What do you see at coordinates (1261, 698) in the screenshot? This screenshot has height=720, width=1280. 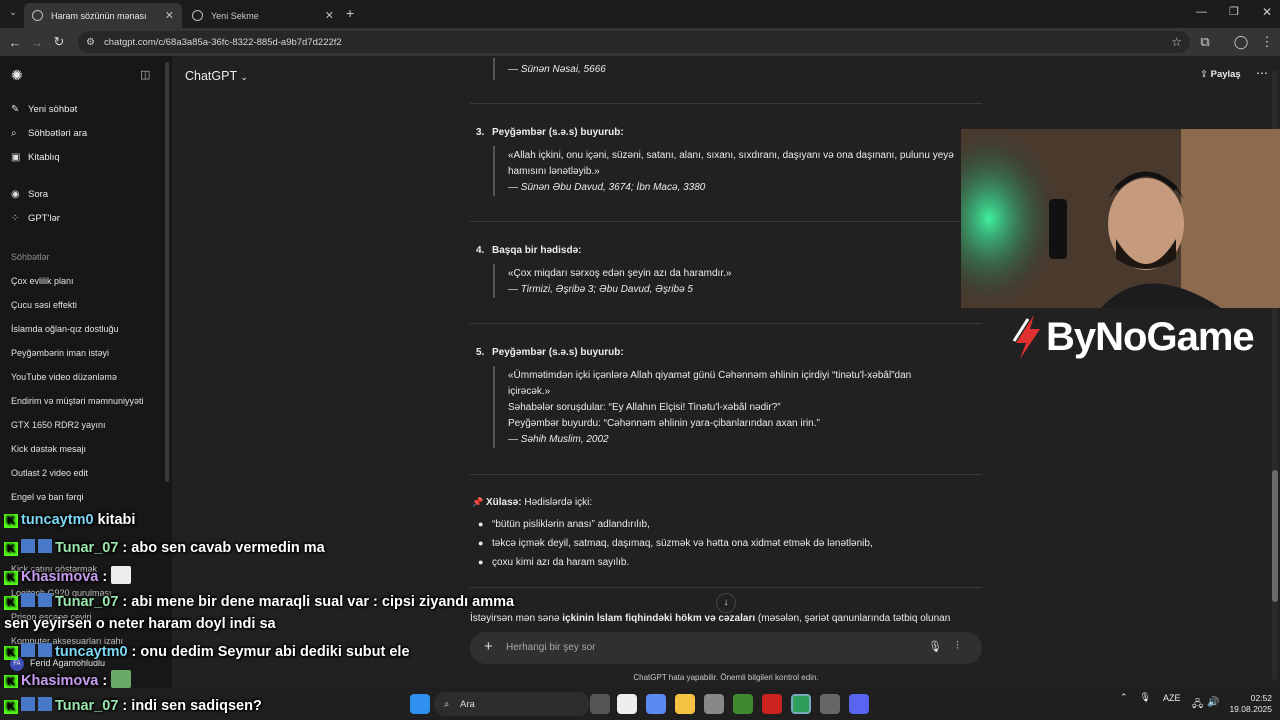 I see `time: 02:52` at bounding box center [1261, 698].